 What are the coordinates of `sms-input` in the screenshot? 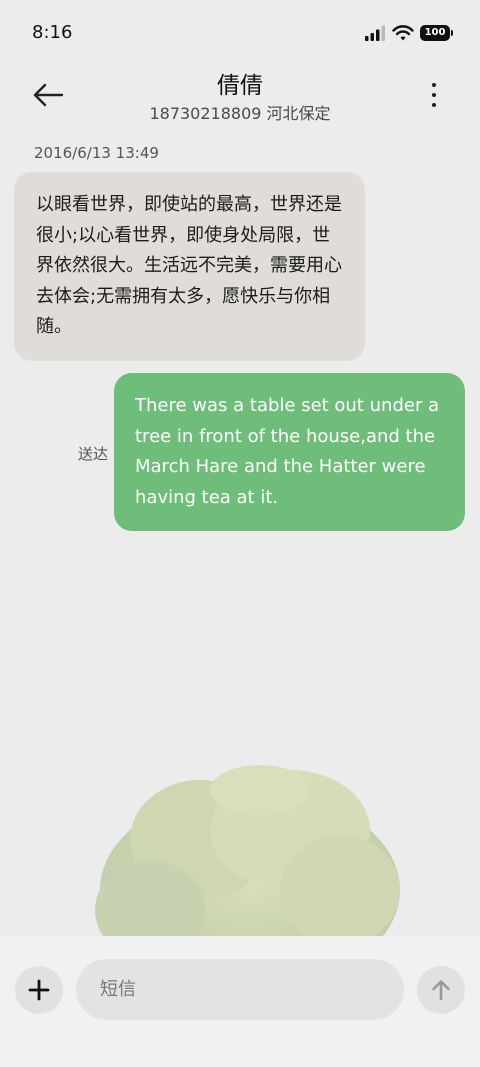 It's located at (240, 989).